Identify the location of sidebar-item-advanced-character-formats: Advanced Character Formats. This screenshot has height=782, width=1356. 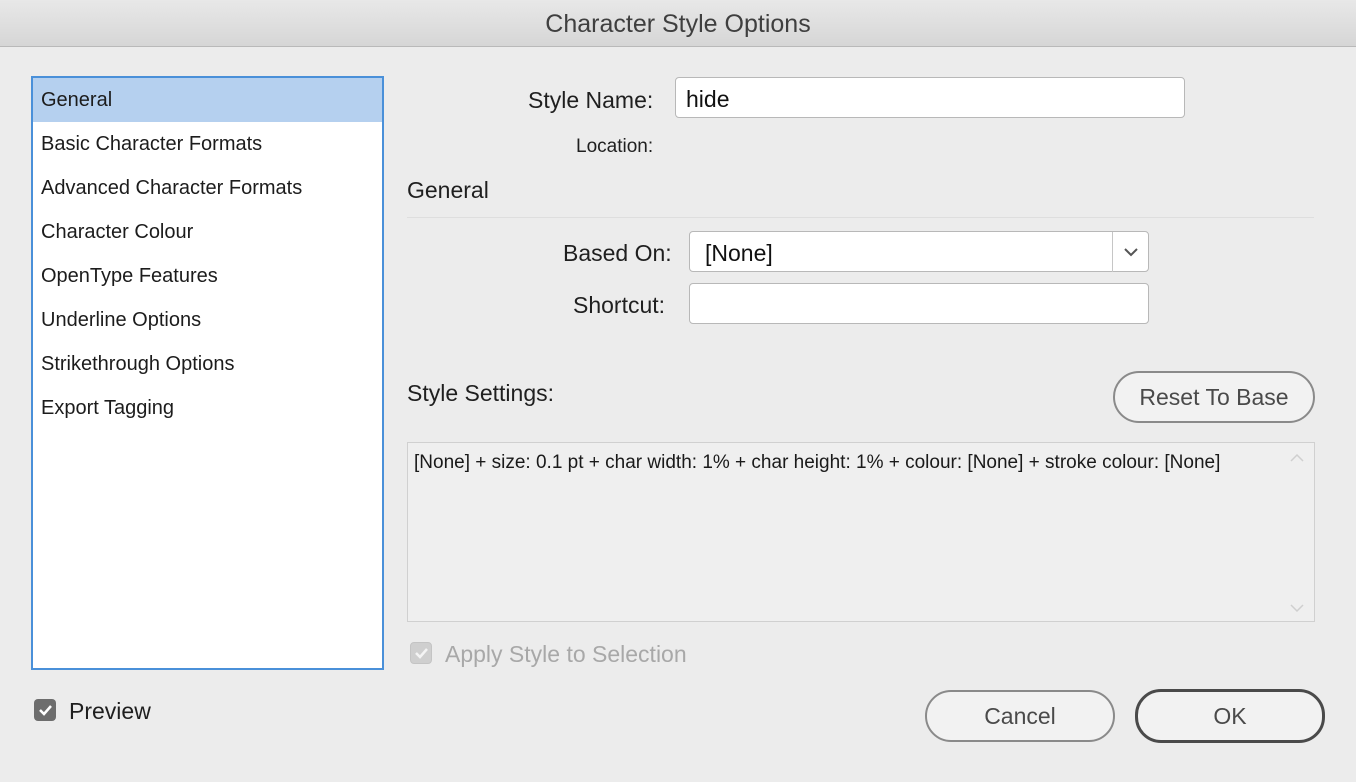
(207, 188).